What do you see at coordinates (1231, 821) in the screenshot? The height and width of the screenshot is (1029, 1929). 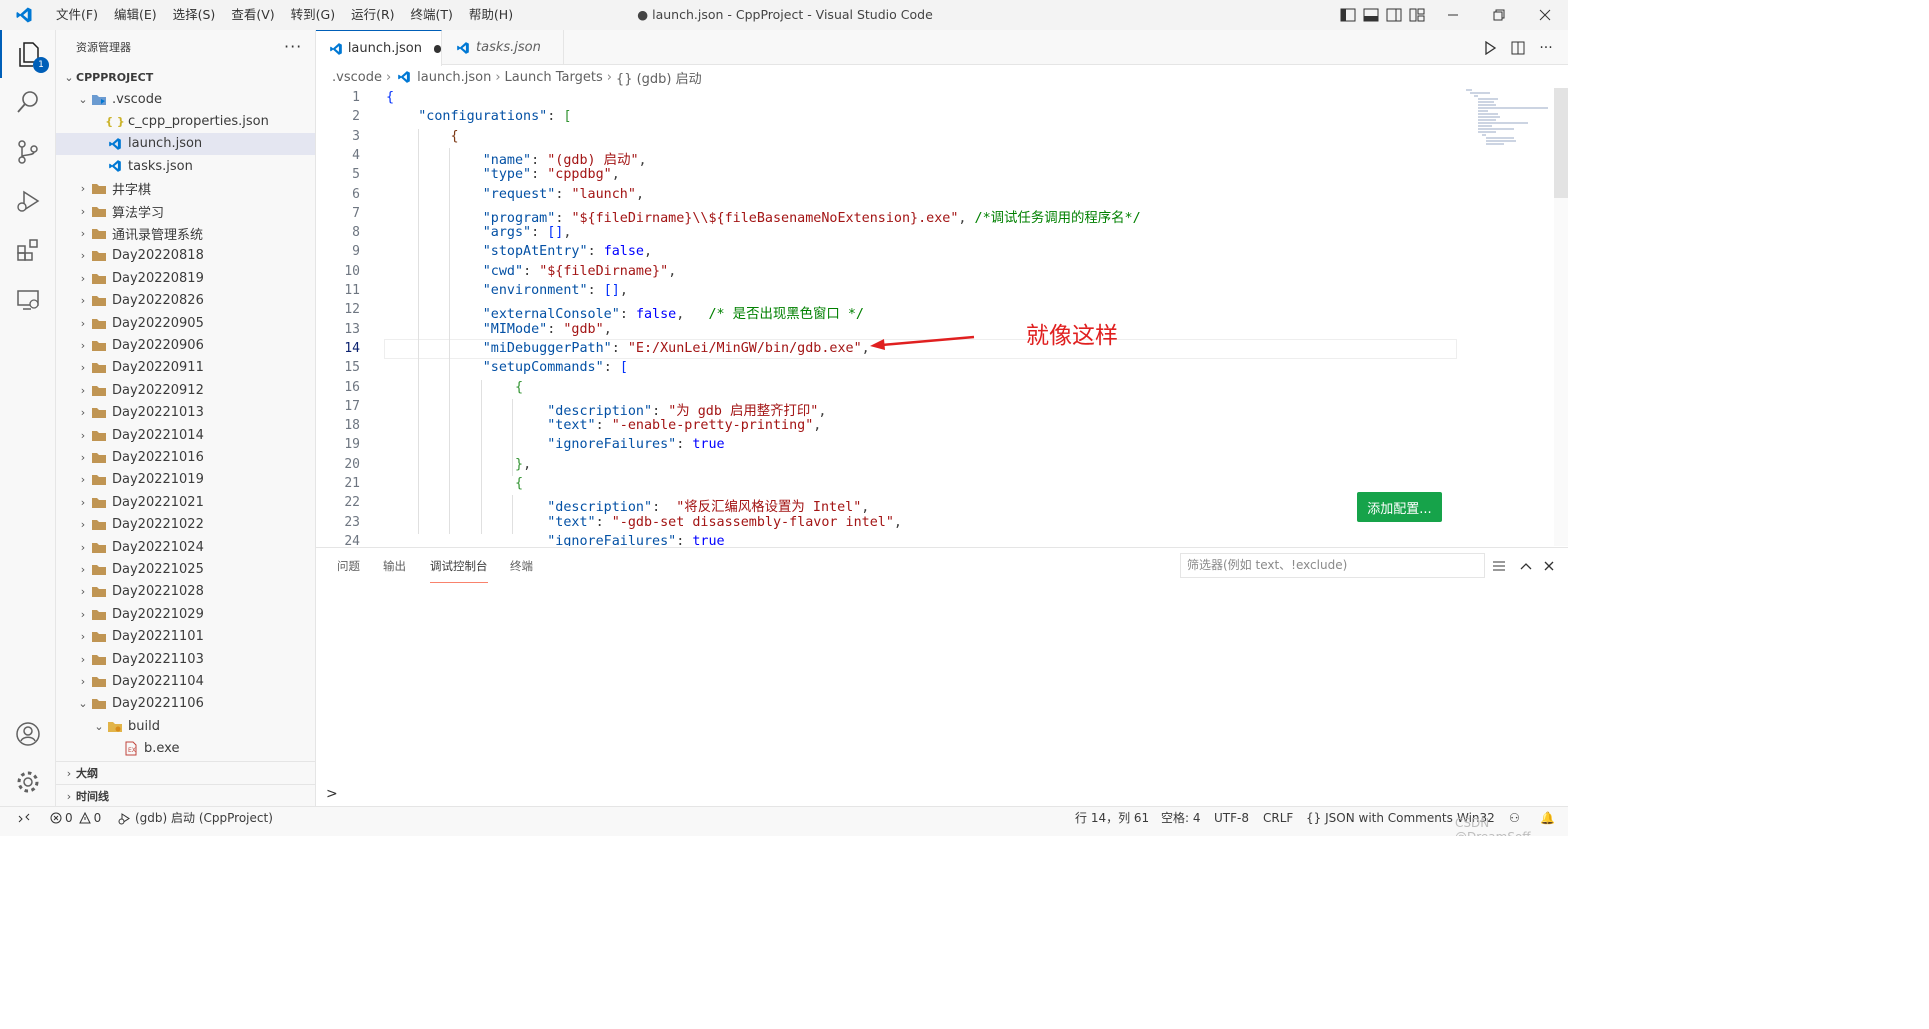 I see `encoding: UTF-8` at bounding box center [1231, 821].